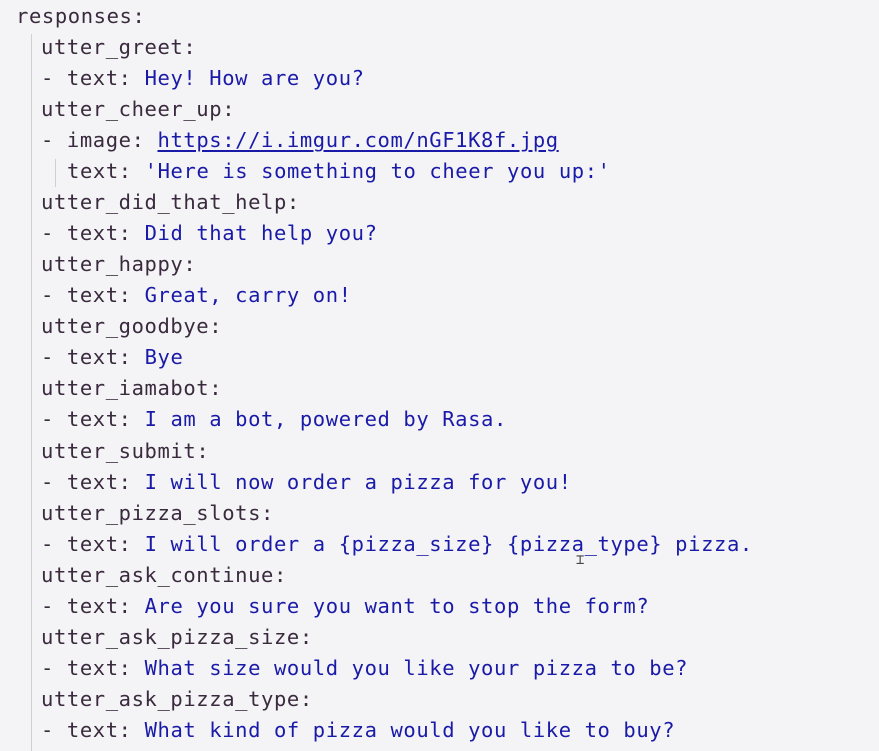  I want to click on response-name: utter_ask_continue, so click(157, 575).